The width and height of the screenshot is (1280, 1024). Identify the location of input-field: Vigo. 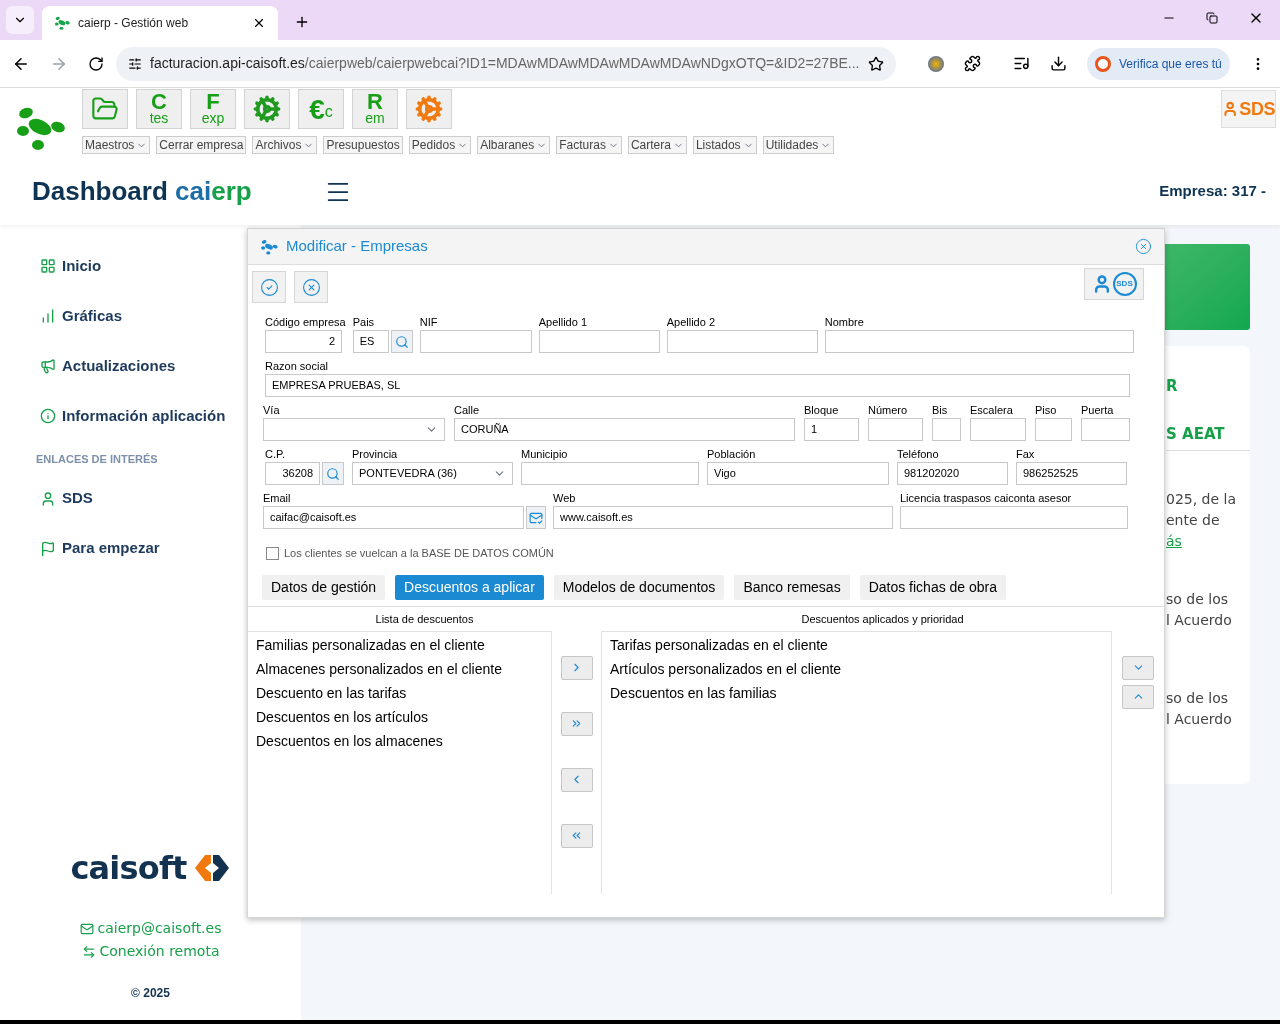
(798, 473).